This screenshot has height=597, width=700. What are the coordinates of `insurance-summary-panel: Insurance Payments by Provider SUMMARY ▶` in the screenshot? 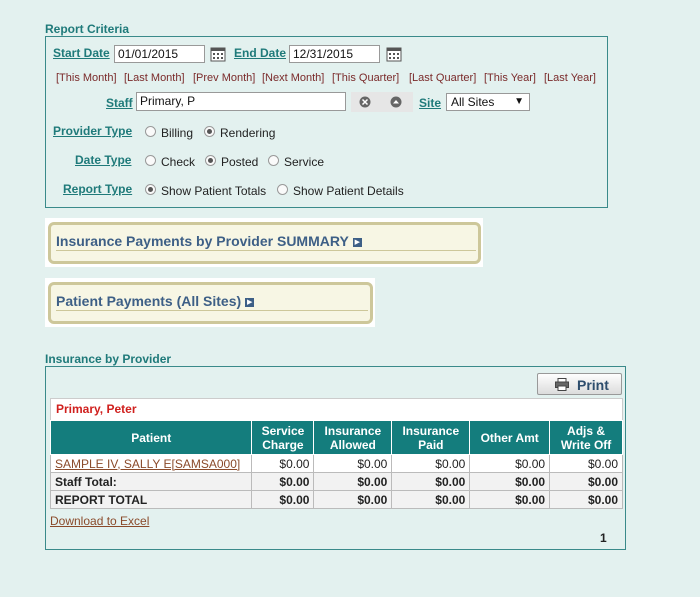 It's located at (264, 243).